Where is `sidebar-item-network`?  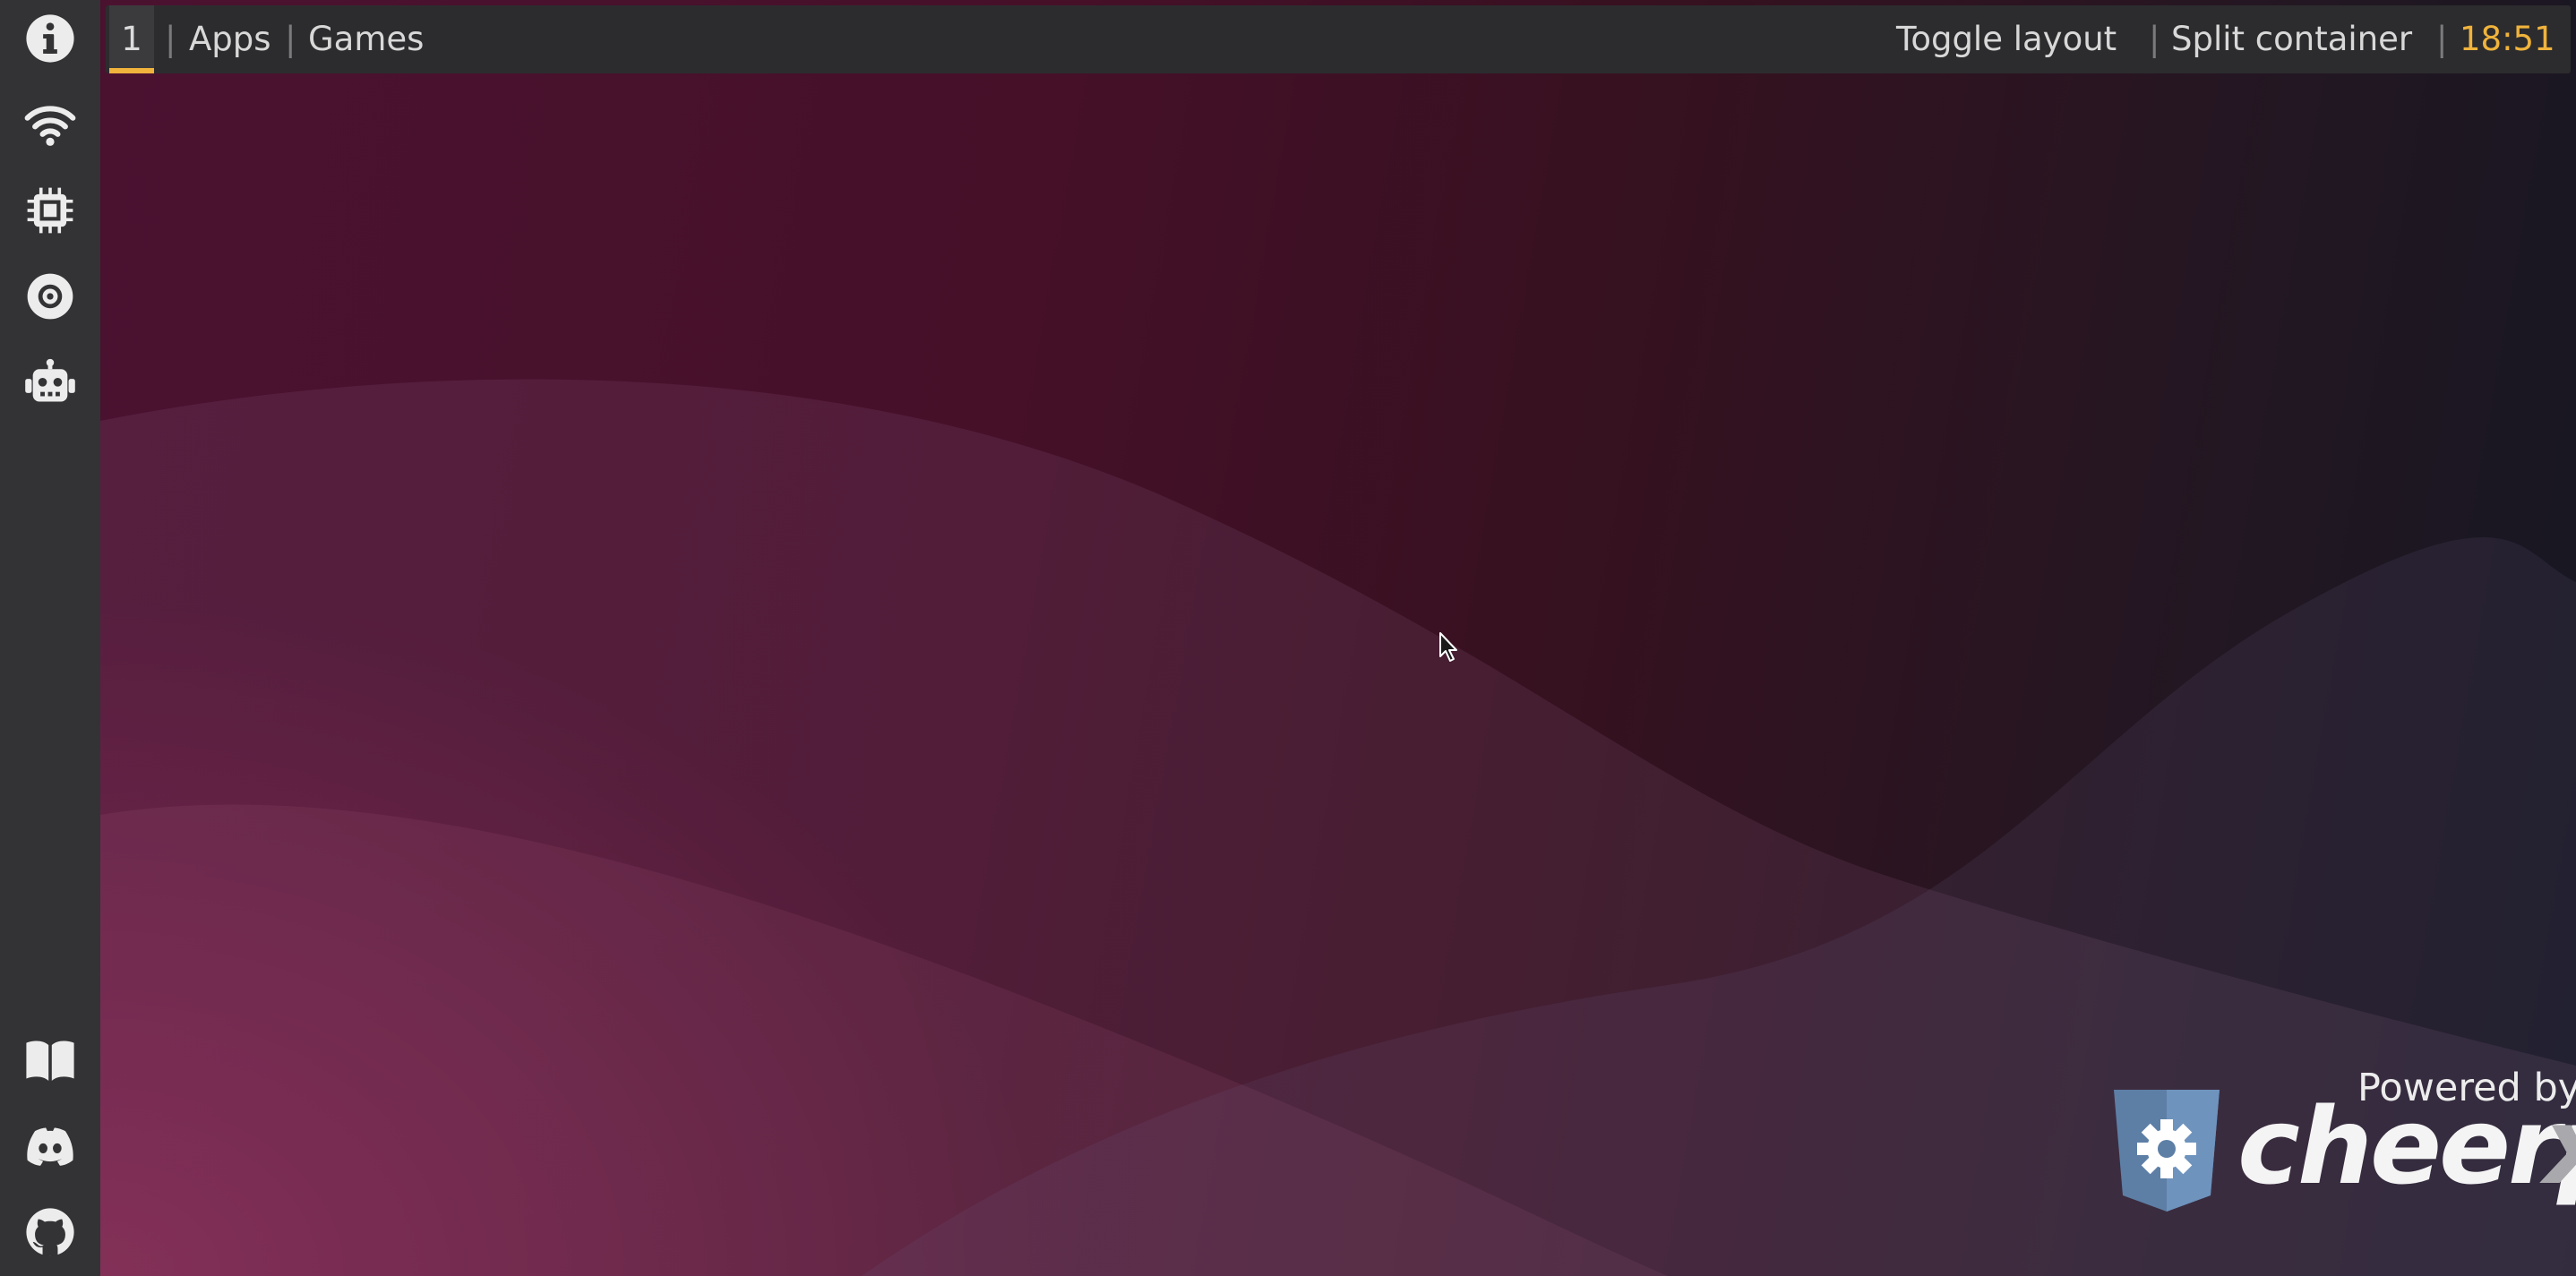 sidebar-item-network is located at coordinates (50, 125).